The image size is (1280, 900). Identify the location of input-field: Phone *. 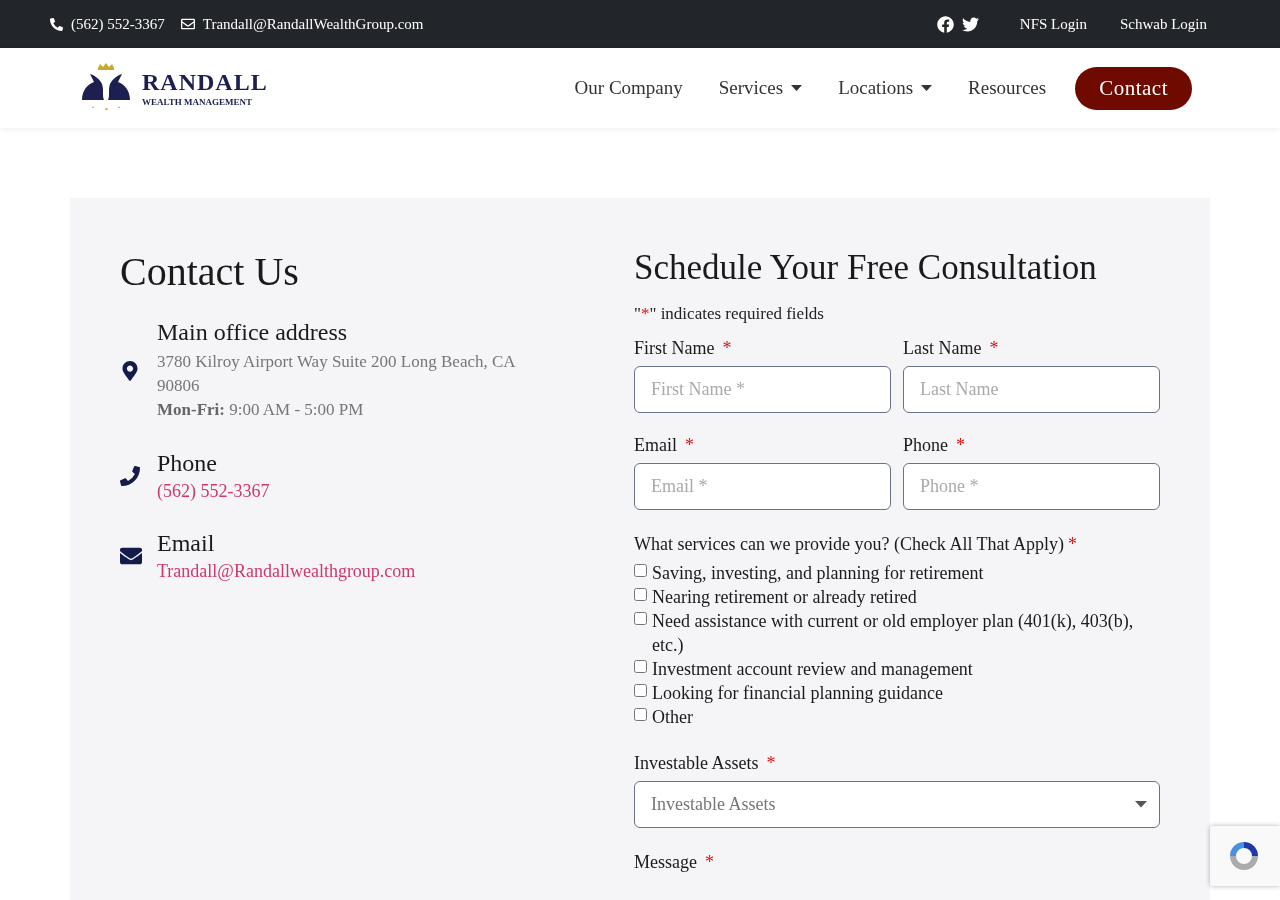
(1031, 486).